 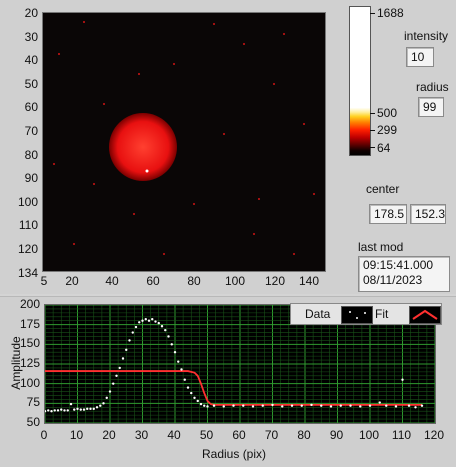 I want to click on radius-field: 99, so click(x=431, y=107).